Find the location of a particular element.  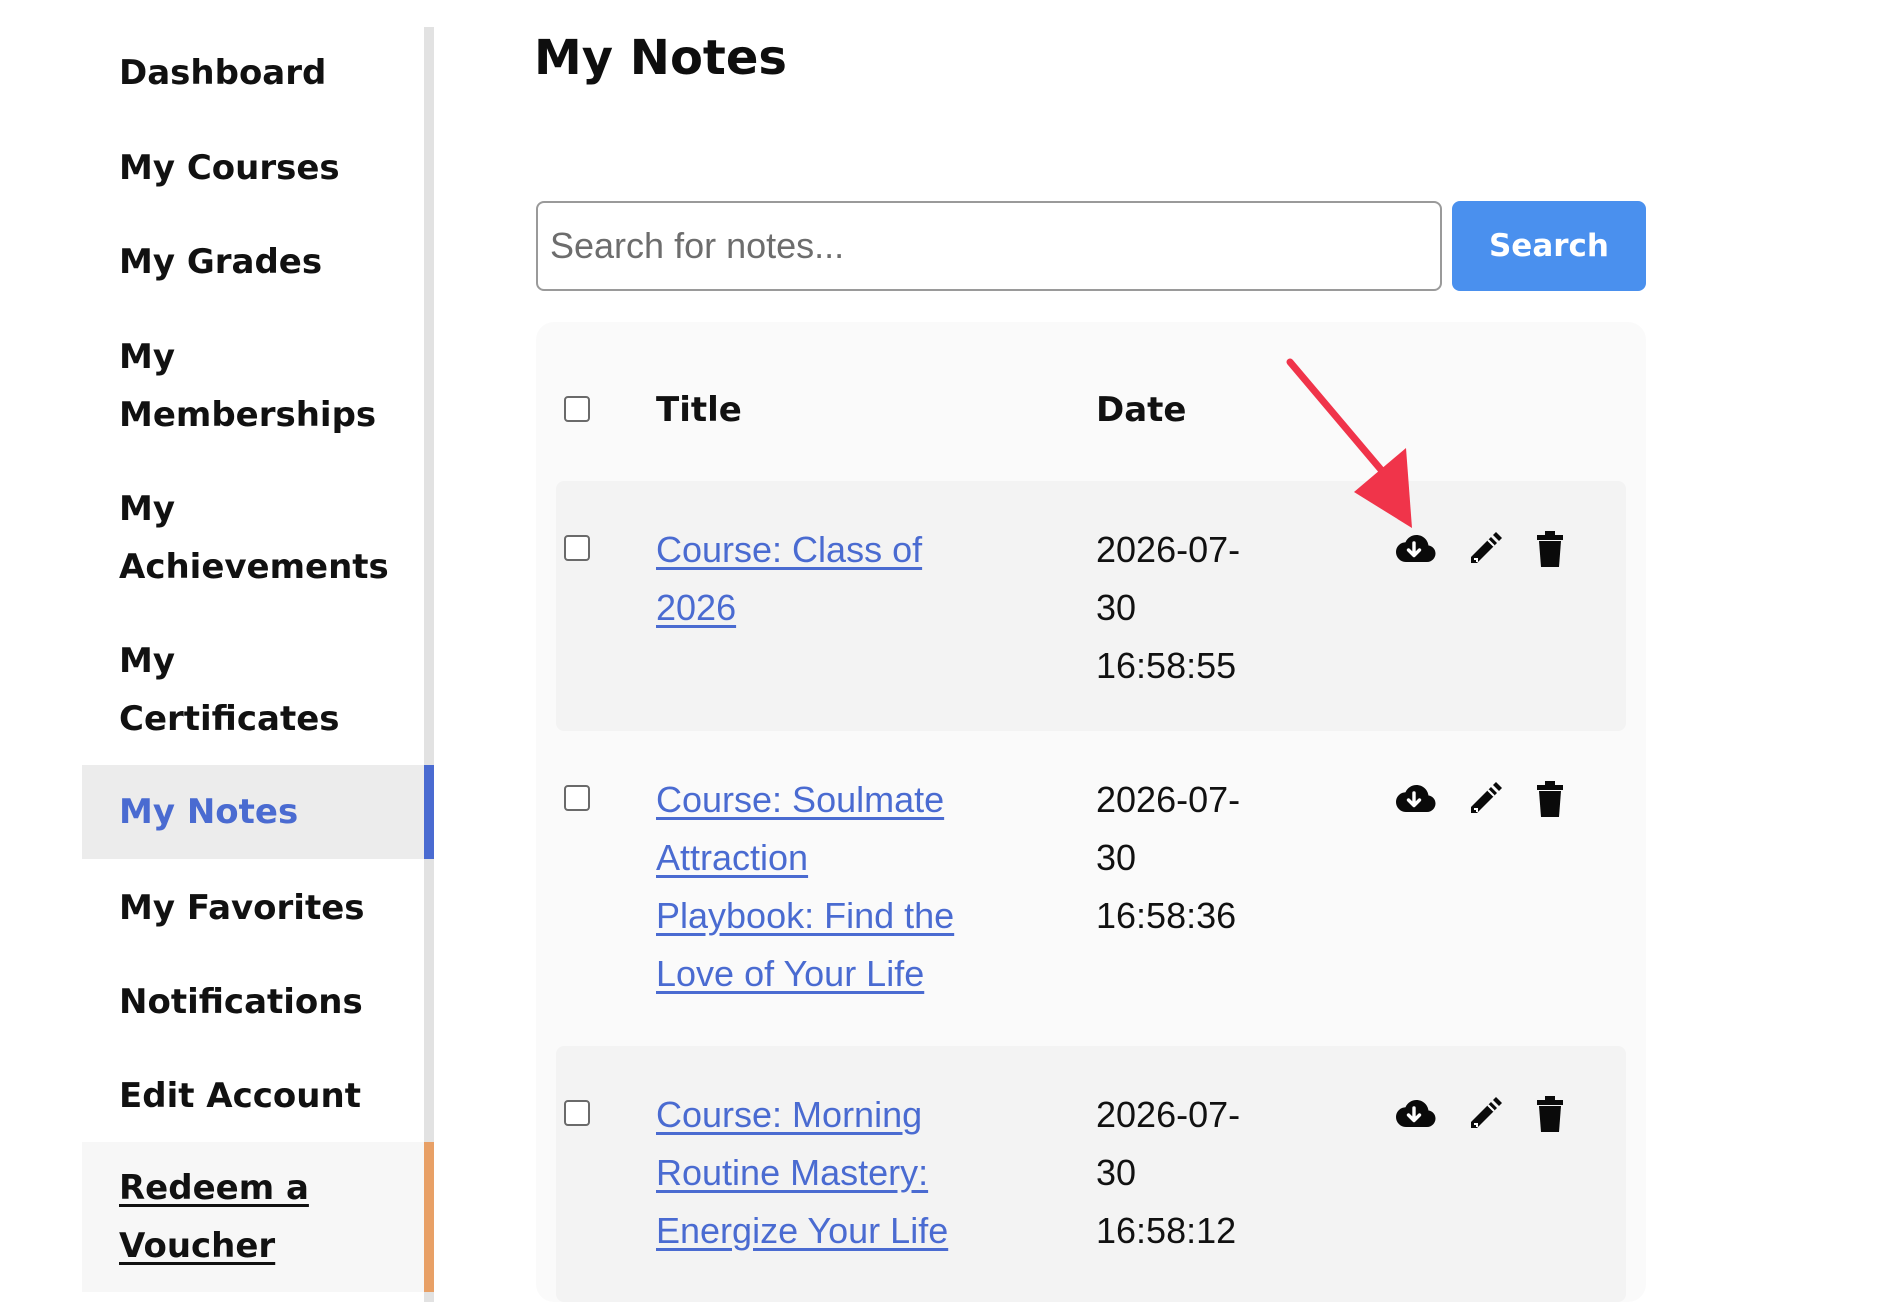

sidebar-item-label: Voucher is located at coordinates (197, 1246).